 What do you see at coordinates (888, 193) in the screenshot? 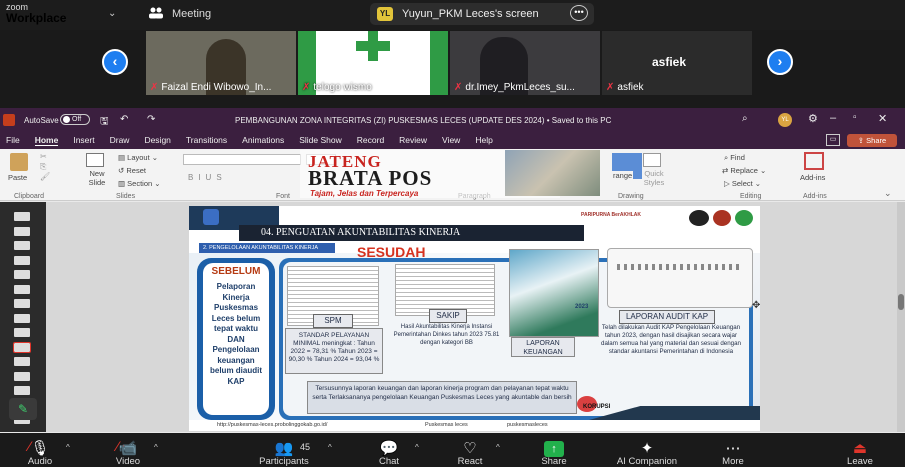
I see `collapse-ribbon-icon: ⌄` at bounding box center [888, 193].